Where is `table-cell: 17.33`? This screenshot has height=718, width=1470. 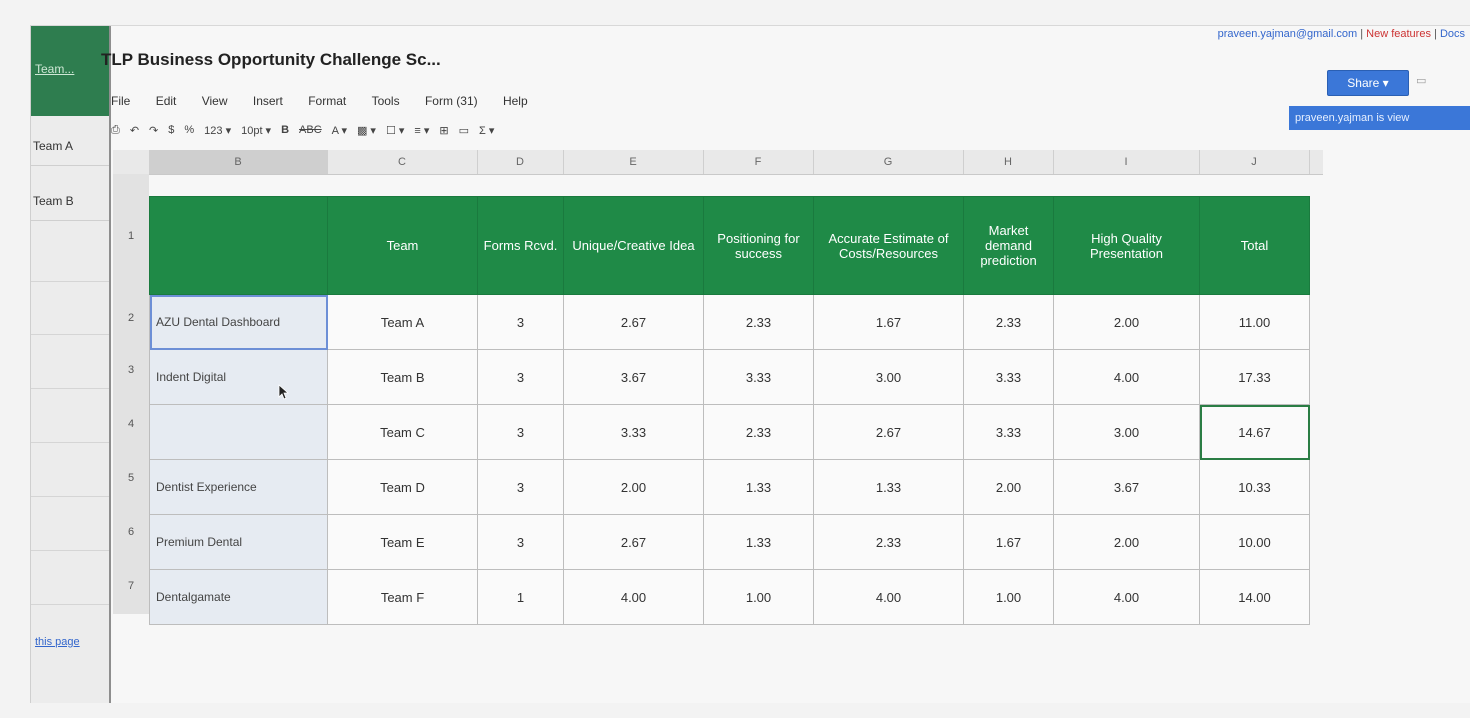
table-cell: 17.33 is located at coordinates (1254, 377).